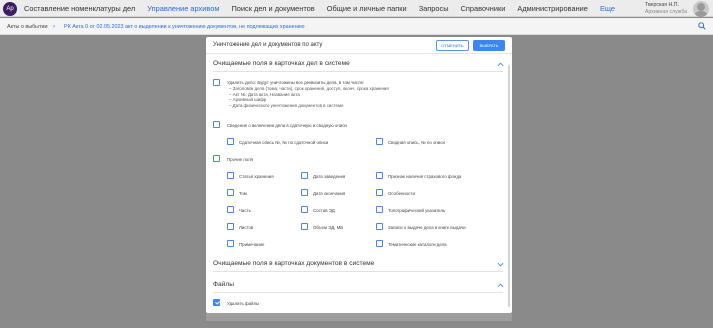 Image resolution: width=713 pixels, height=328 pixels. What do you see at coordinates (245, 210) in the screenshot?
I see `field-label: Часть` at bounding box center [245, 210].